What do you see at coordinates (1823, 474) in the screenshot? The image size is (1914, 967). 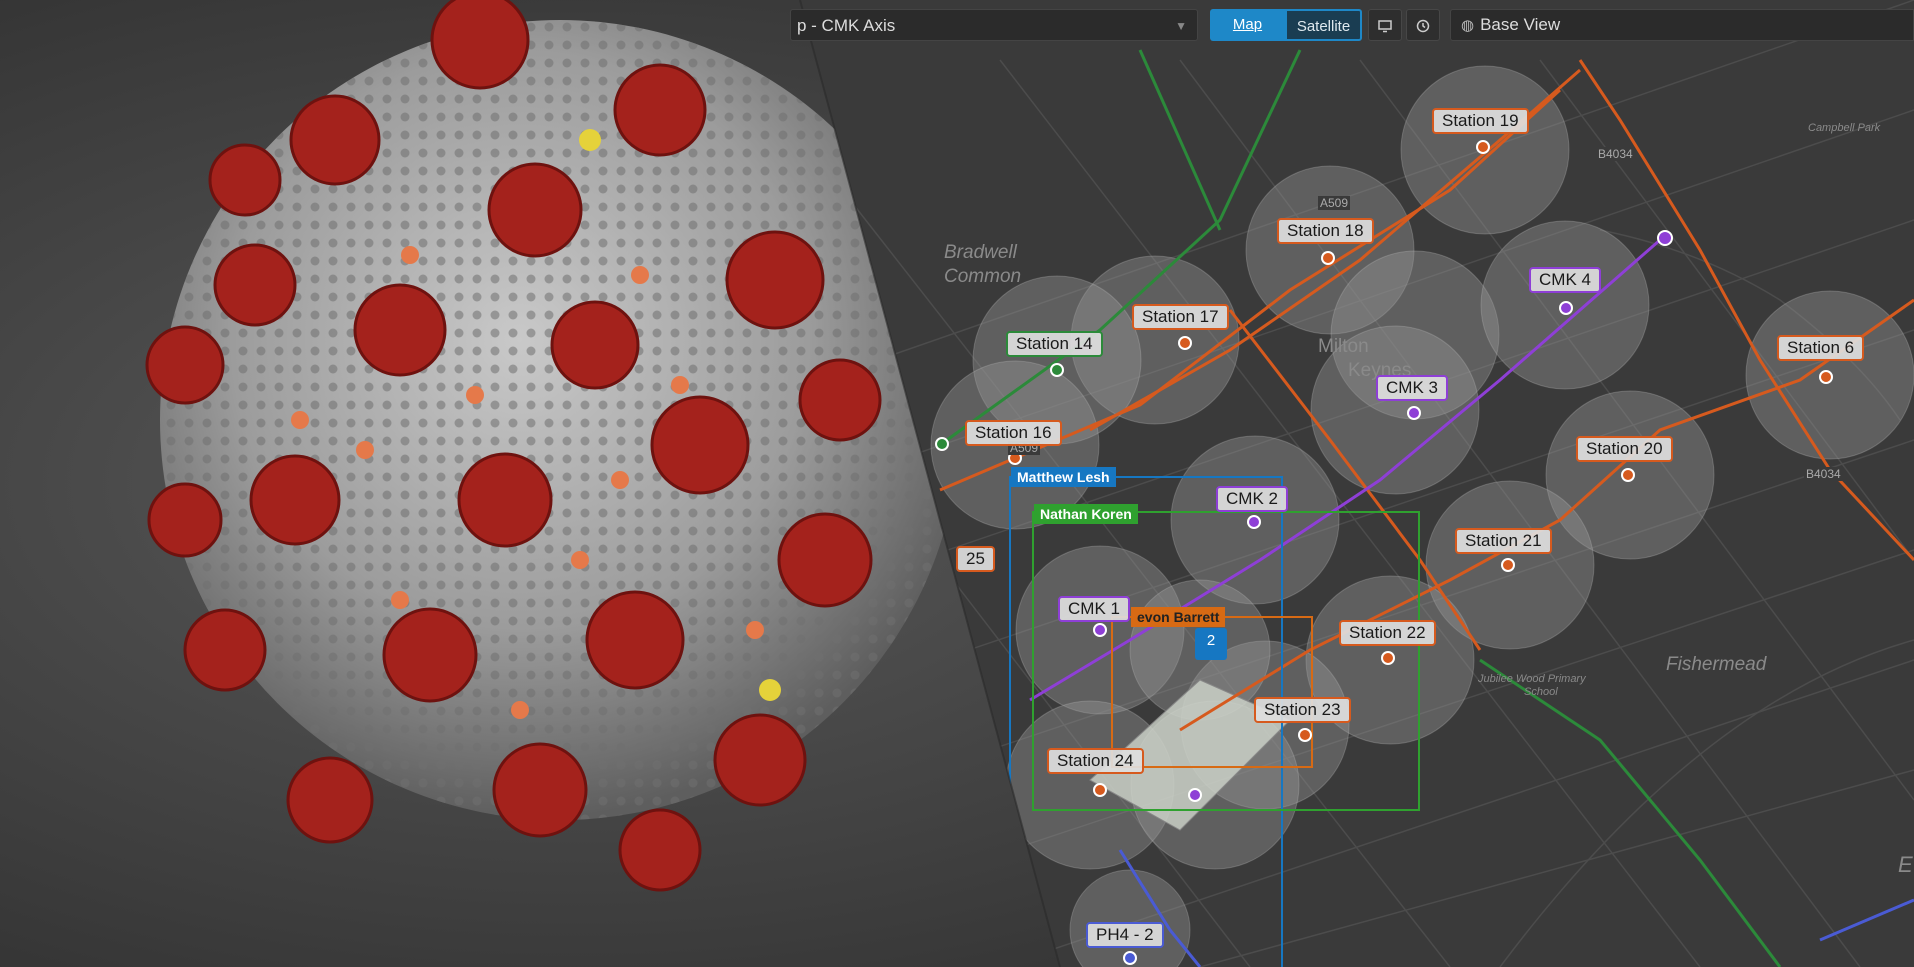 I see `road-label-b4034-right: B4034` at bounding box center [1823, 474].